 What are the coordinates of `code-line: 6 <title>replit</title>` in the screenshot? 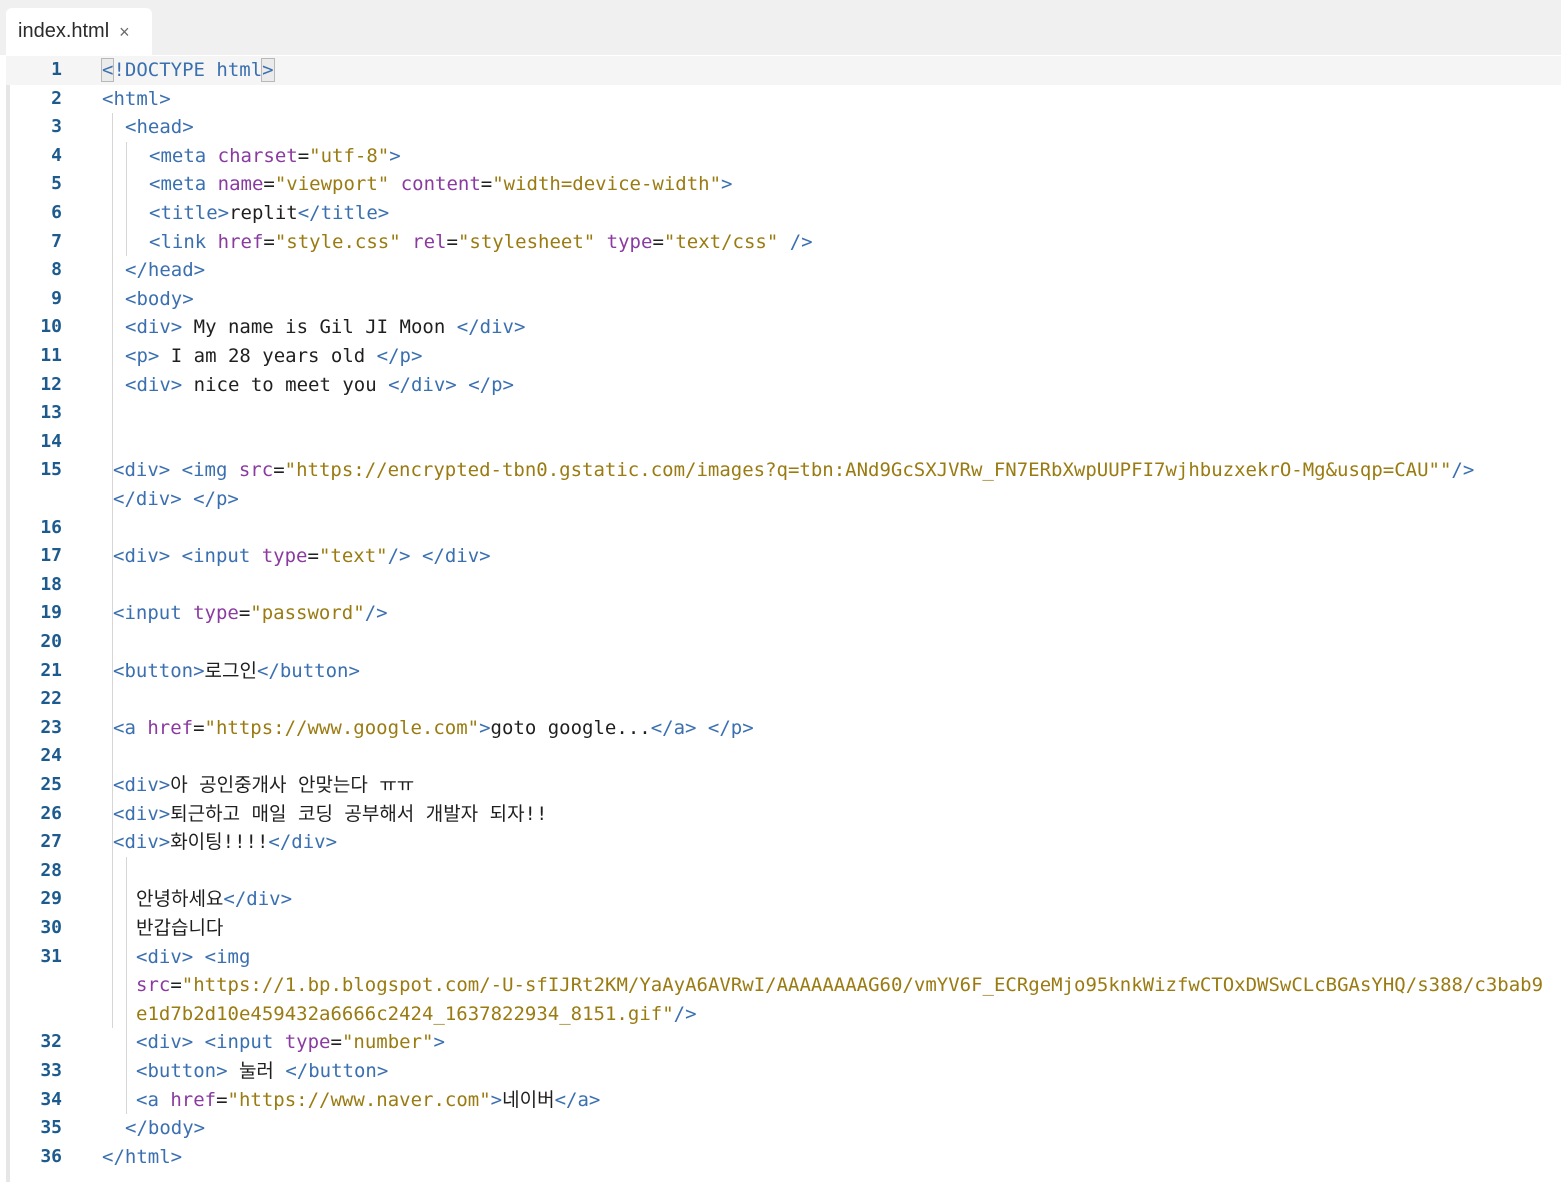 It's located at (783, 213).